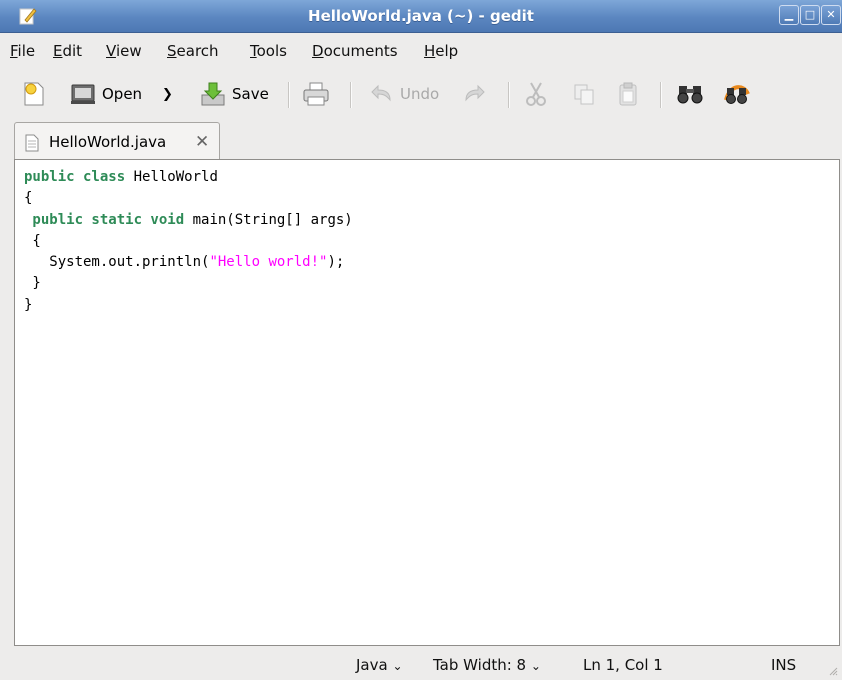 The width and height of the screenshot is (842, 680). I want to click on menu-view: View, so click(124, 51).